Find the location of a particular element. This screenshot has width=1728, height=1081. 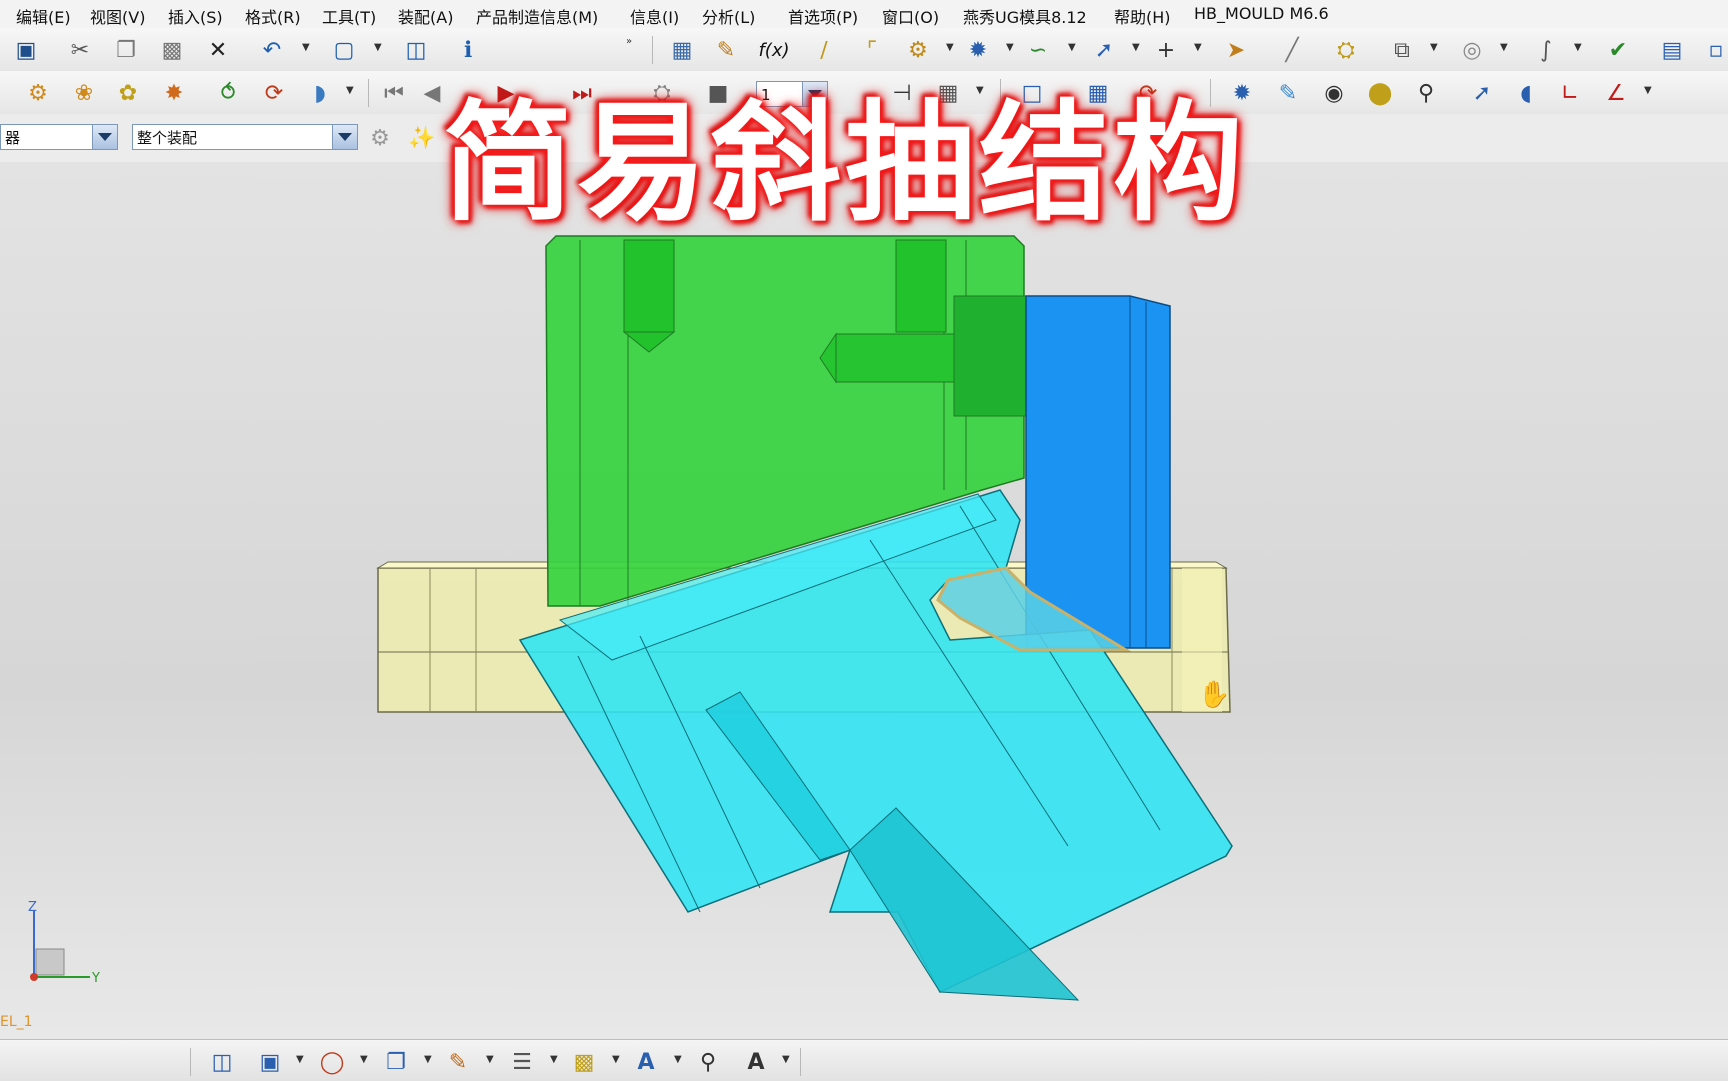

pen-icon: ✎ is located at coordinates (1288, 93).